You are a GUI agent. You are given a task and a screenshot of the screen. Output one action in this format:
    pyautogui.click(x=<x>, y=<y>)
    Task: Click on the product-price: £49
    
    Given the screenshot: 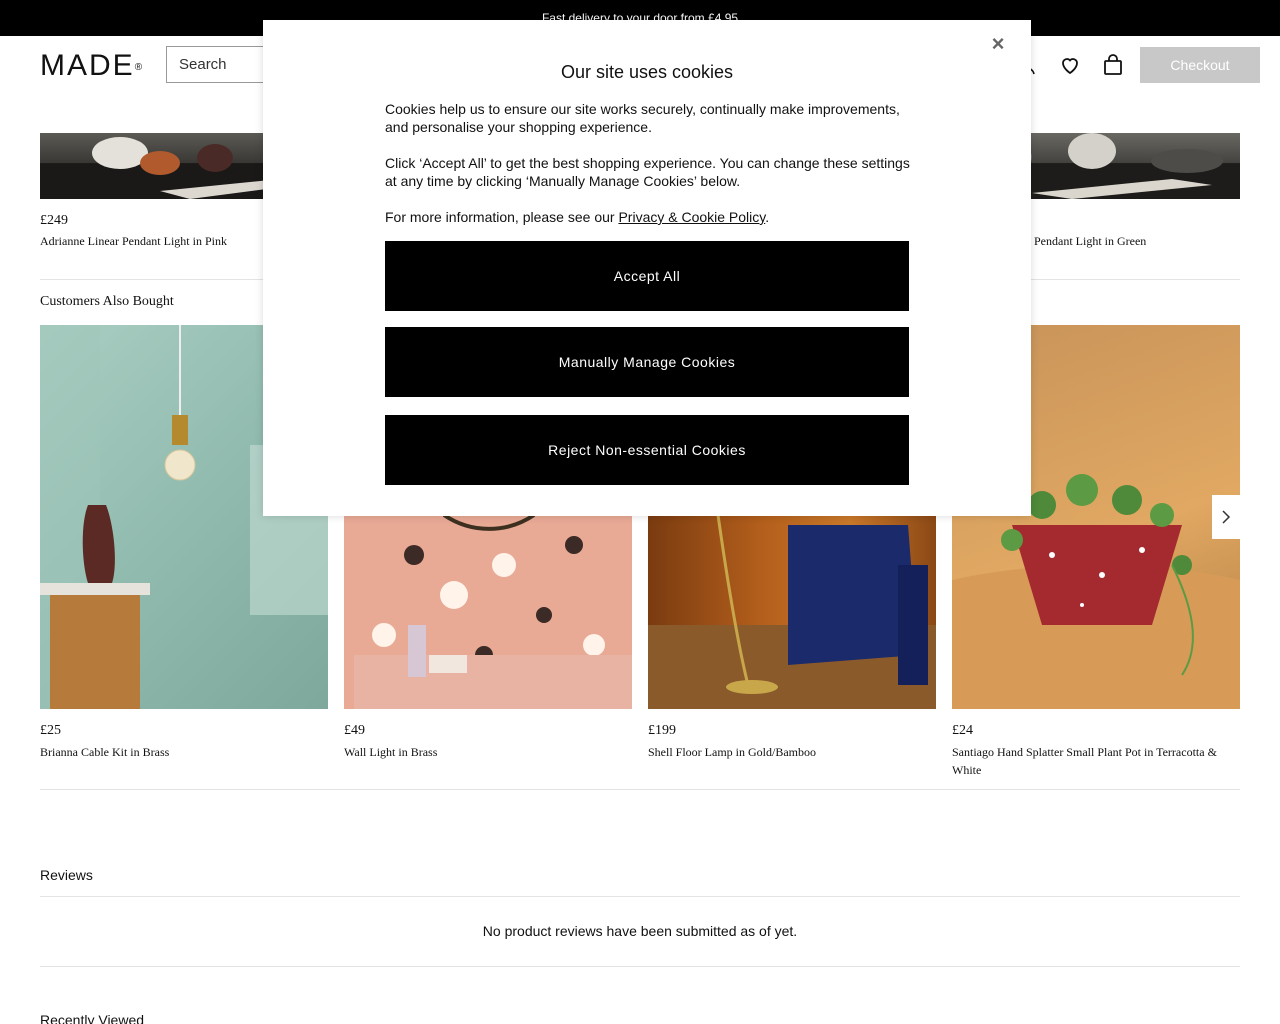 What is the action you would take?
    pyautogui.click(x=354, y=730)
    